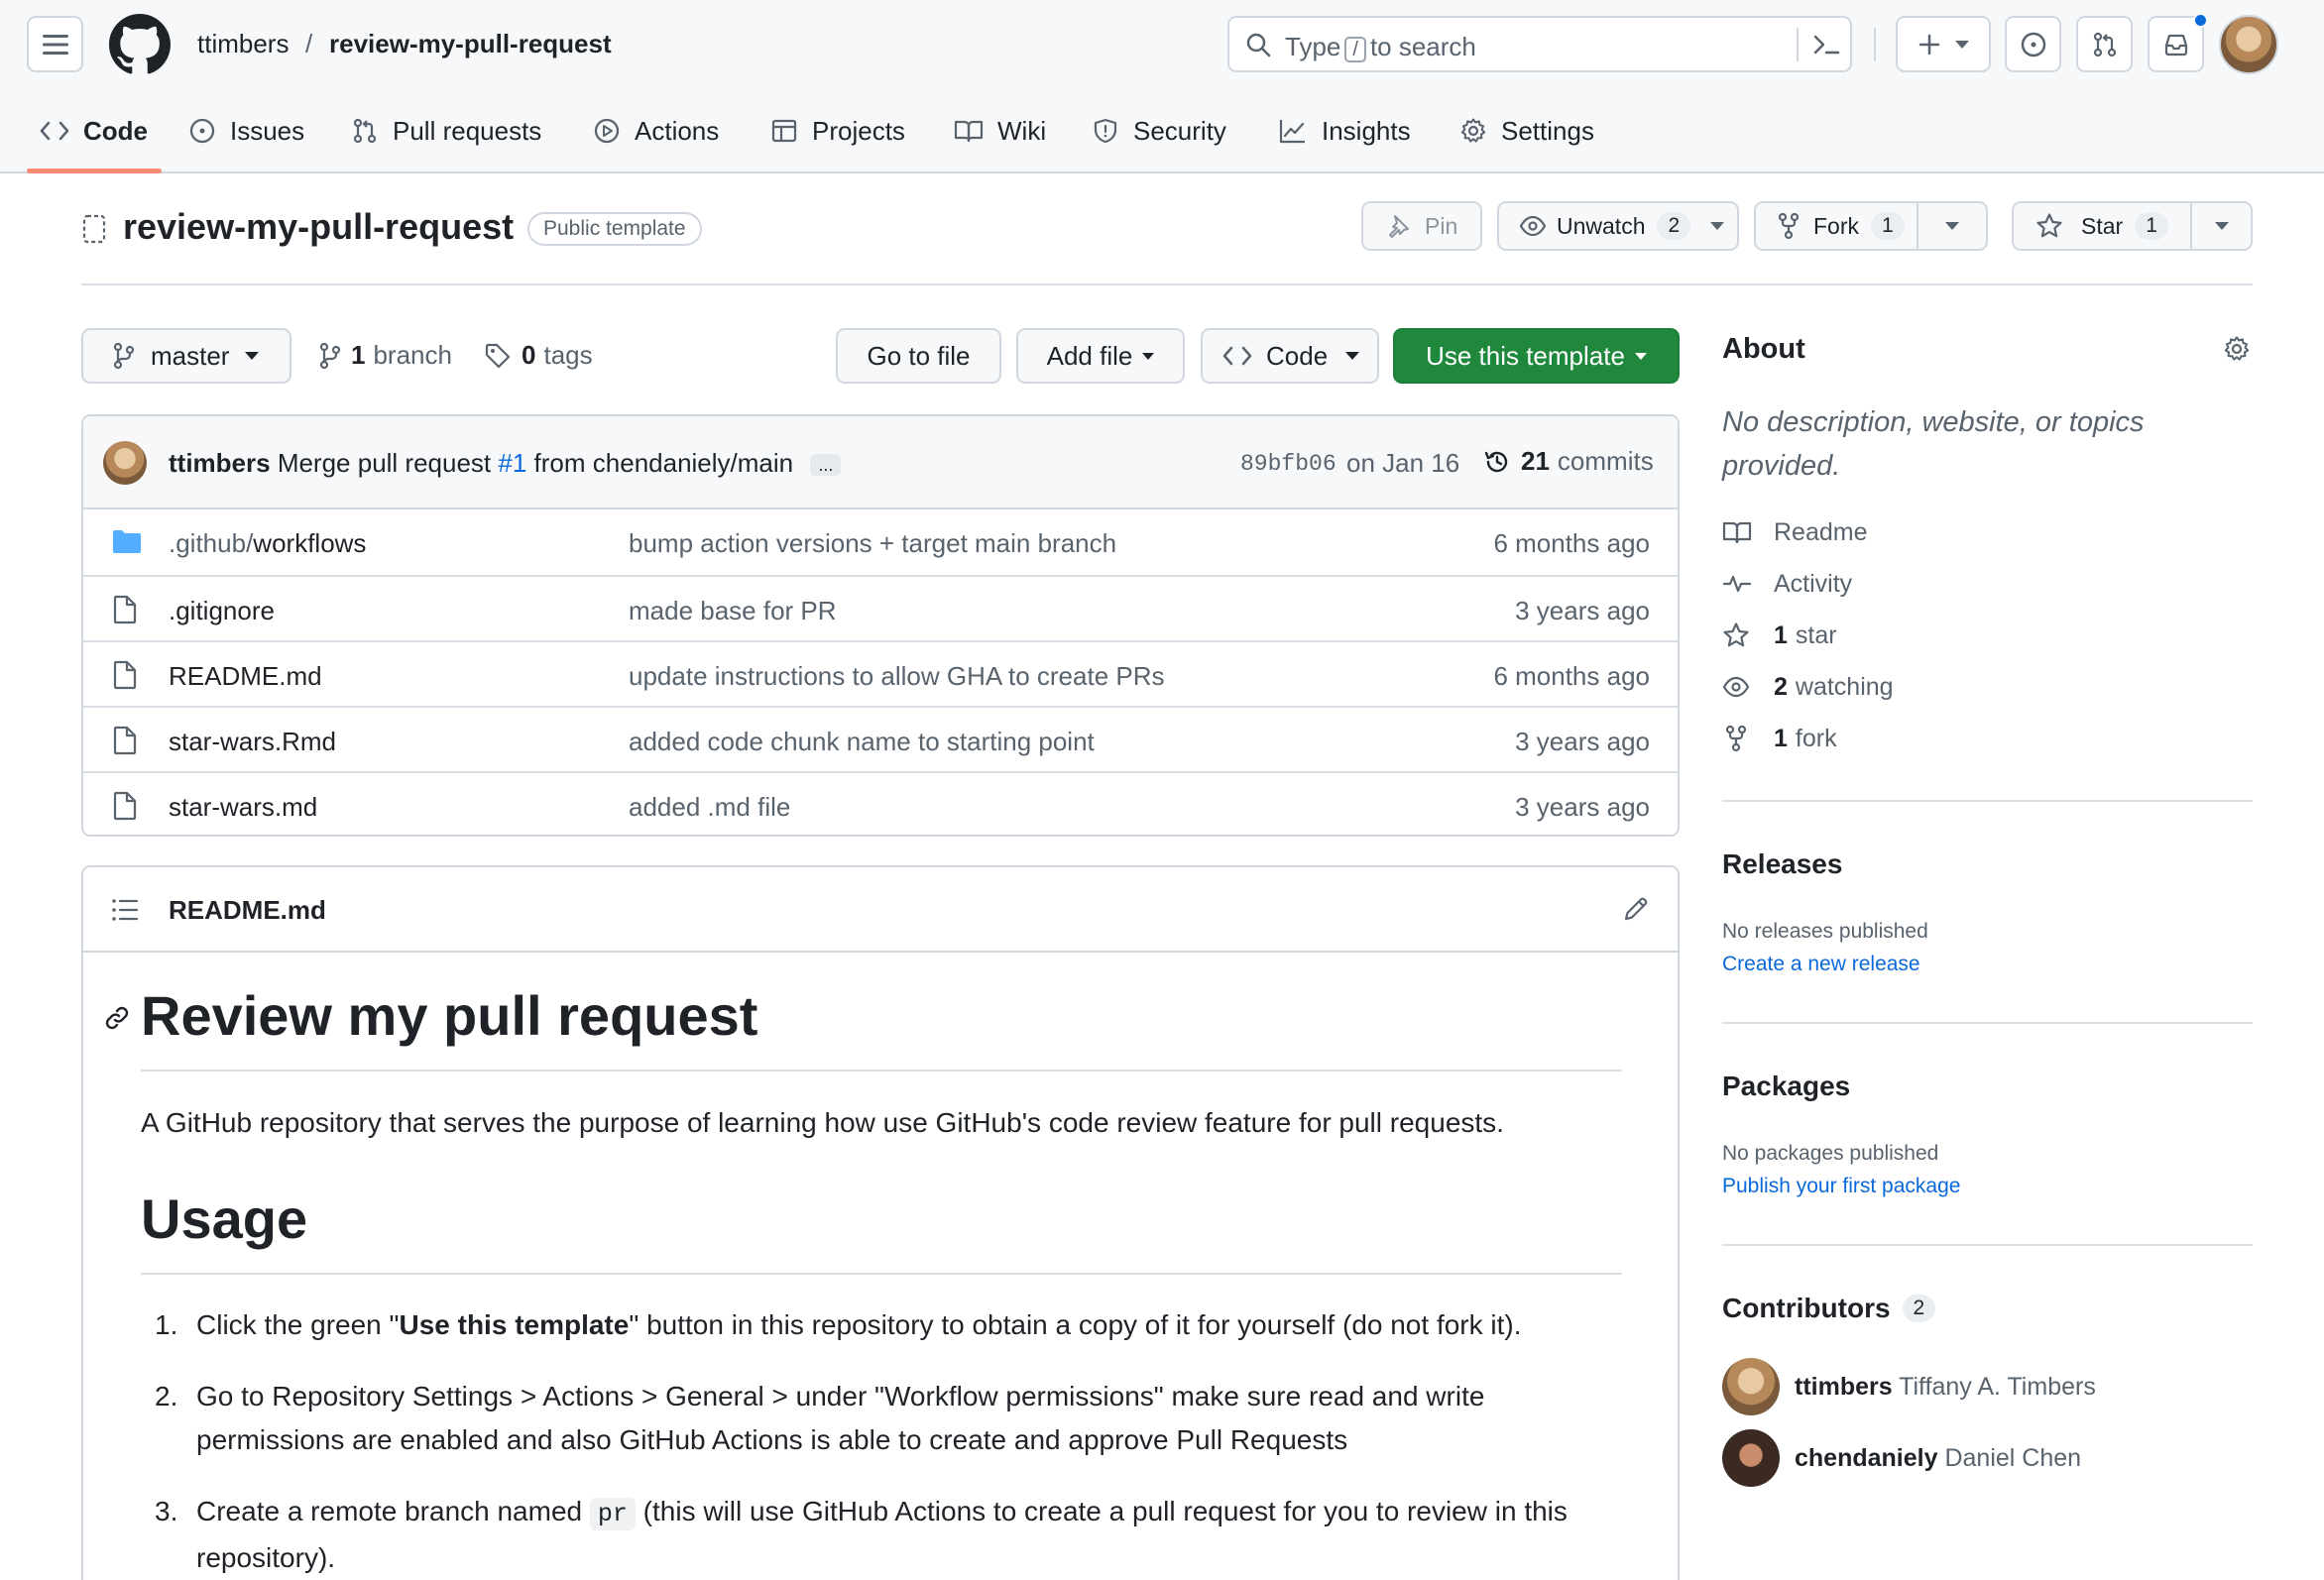 The height and width of the screenshot is (1580, 2324). What do you see at coordinates (1539, 44) in the screenshot?
I see `search-input: Type / to search` at bounding box center [1539, 44].